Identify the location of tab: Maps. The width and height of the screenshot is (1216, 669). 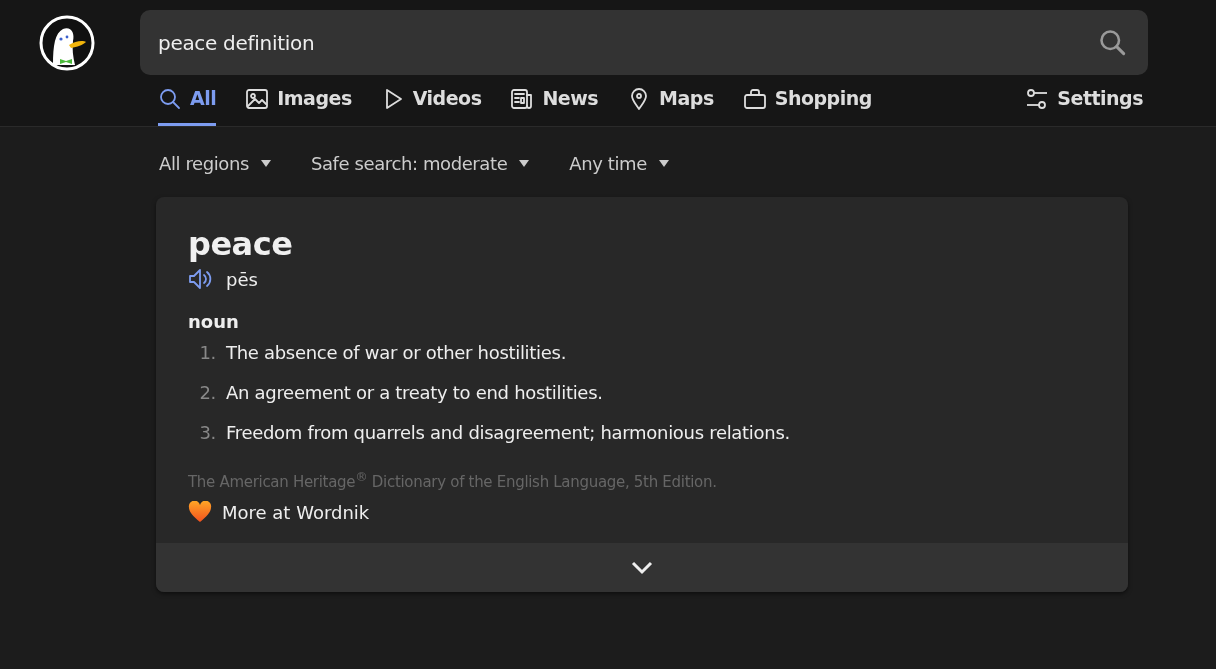
(670, 105).